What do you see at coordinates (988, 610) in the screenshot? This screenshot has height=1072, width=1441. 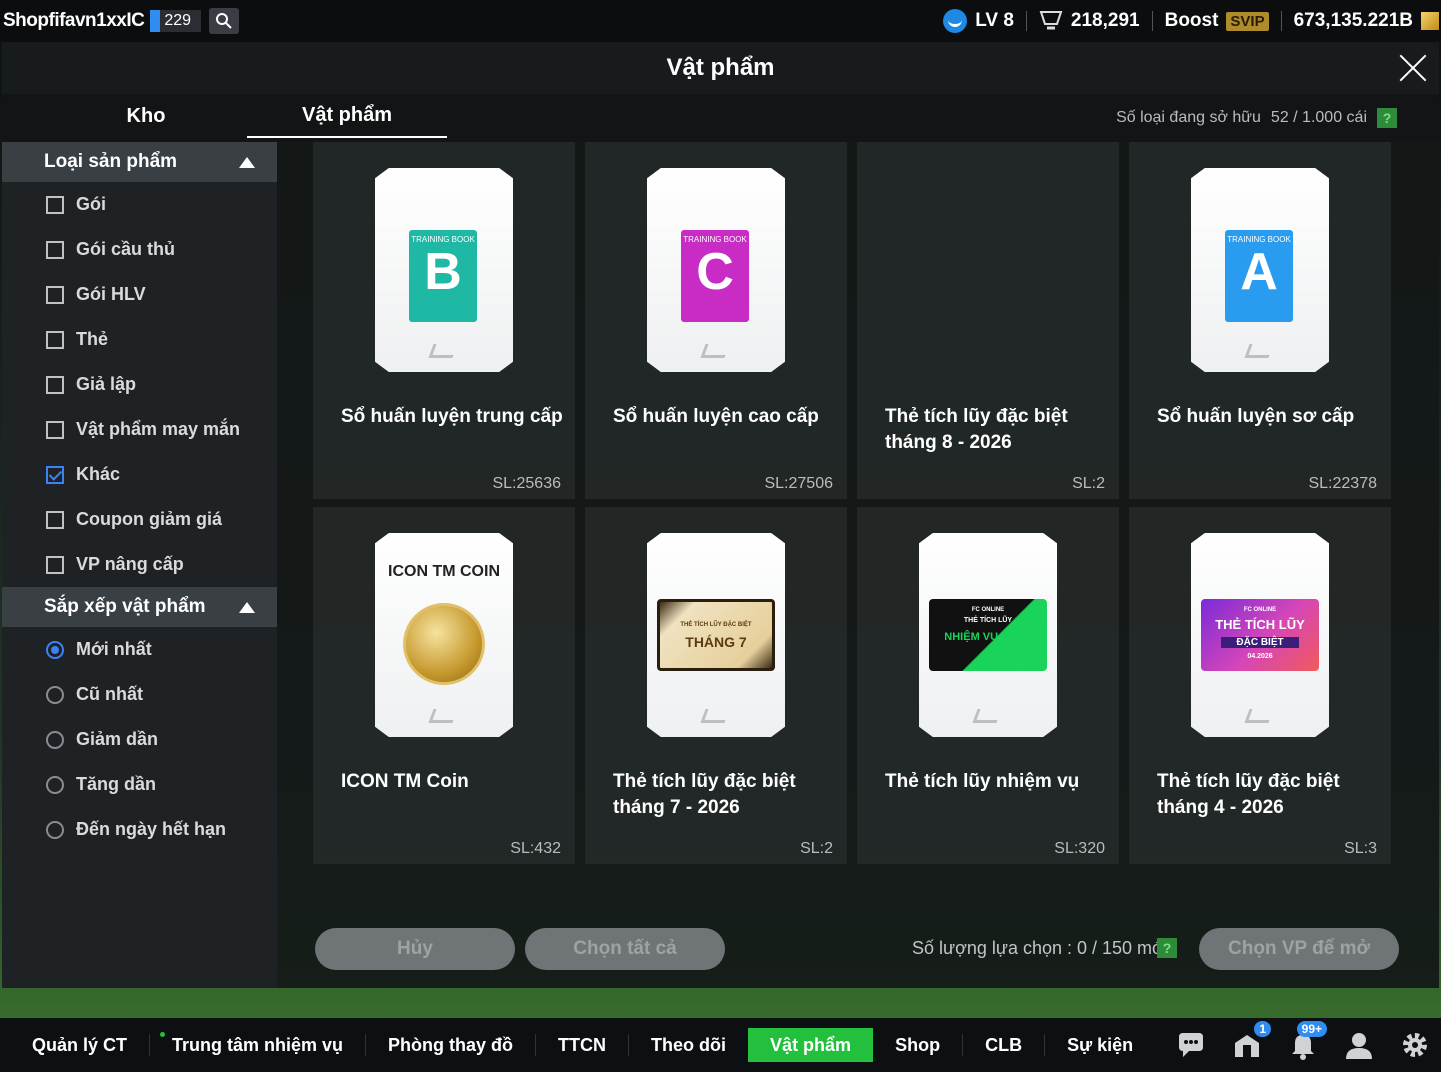 I see `ticket-brand: FC ONLINE` at bounding box center [988, 610].